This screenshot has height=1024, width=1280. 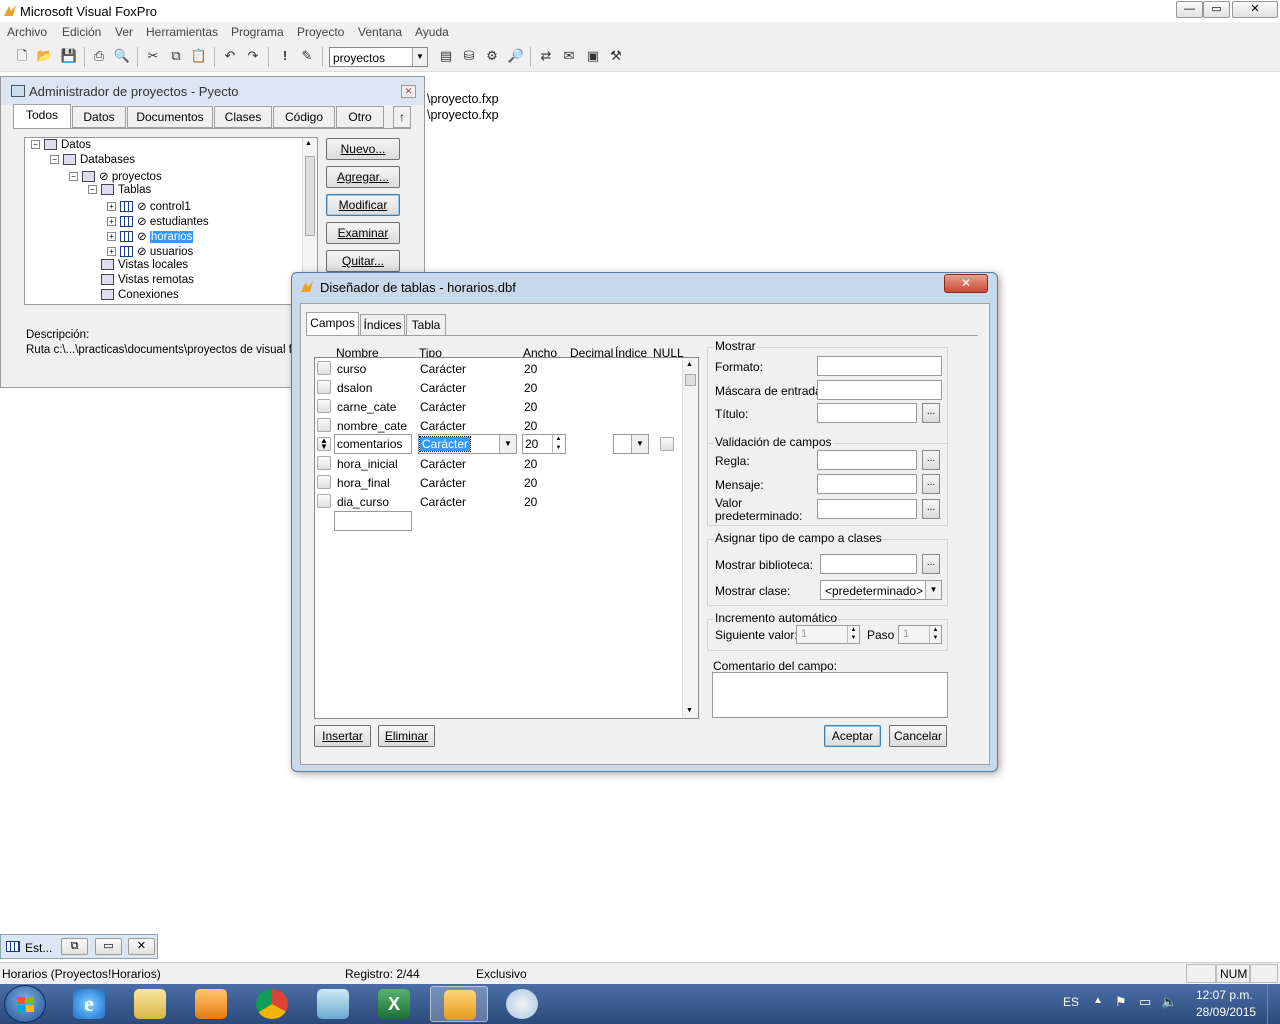 What do you see at coordinates (307, 56) in the screenshot?
I see `modify-form-icon: ✎` at bounding box center [307, 56].